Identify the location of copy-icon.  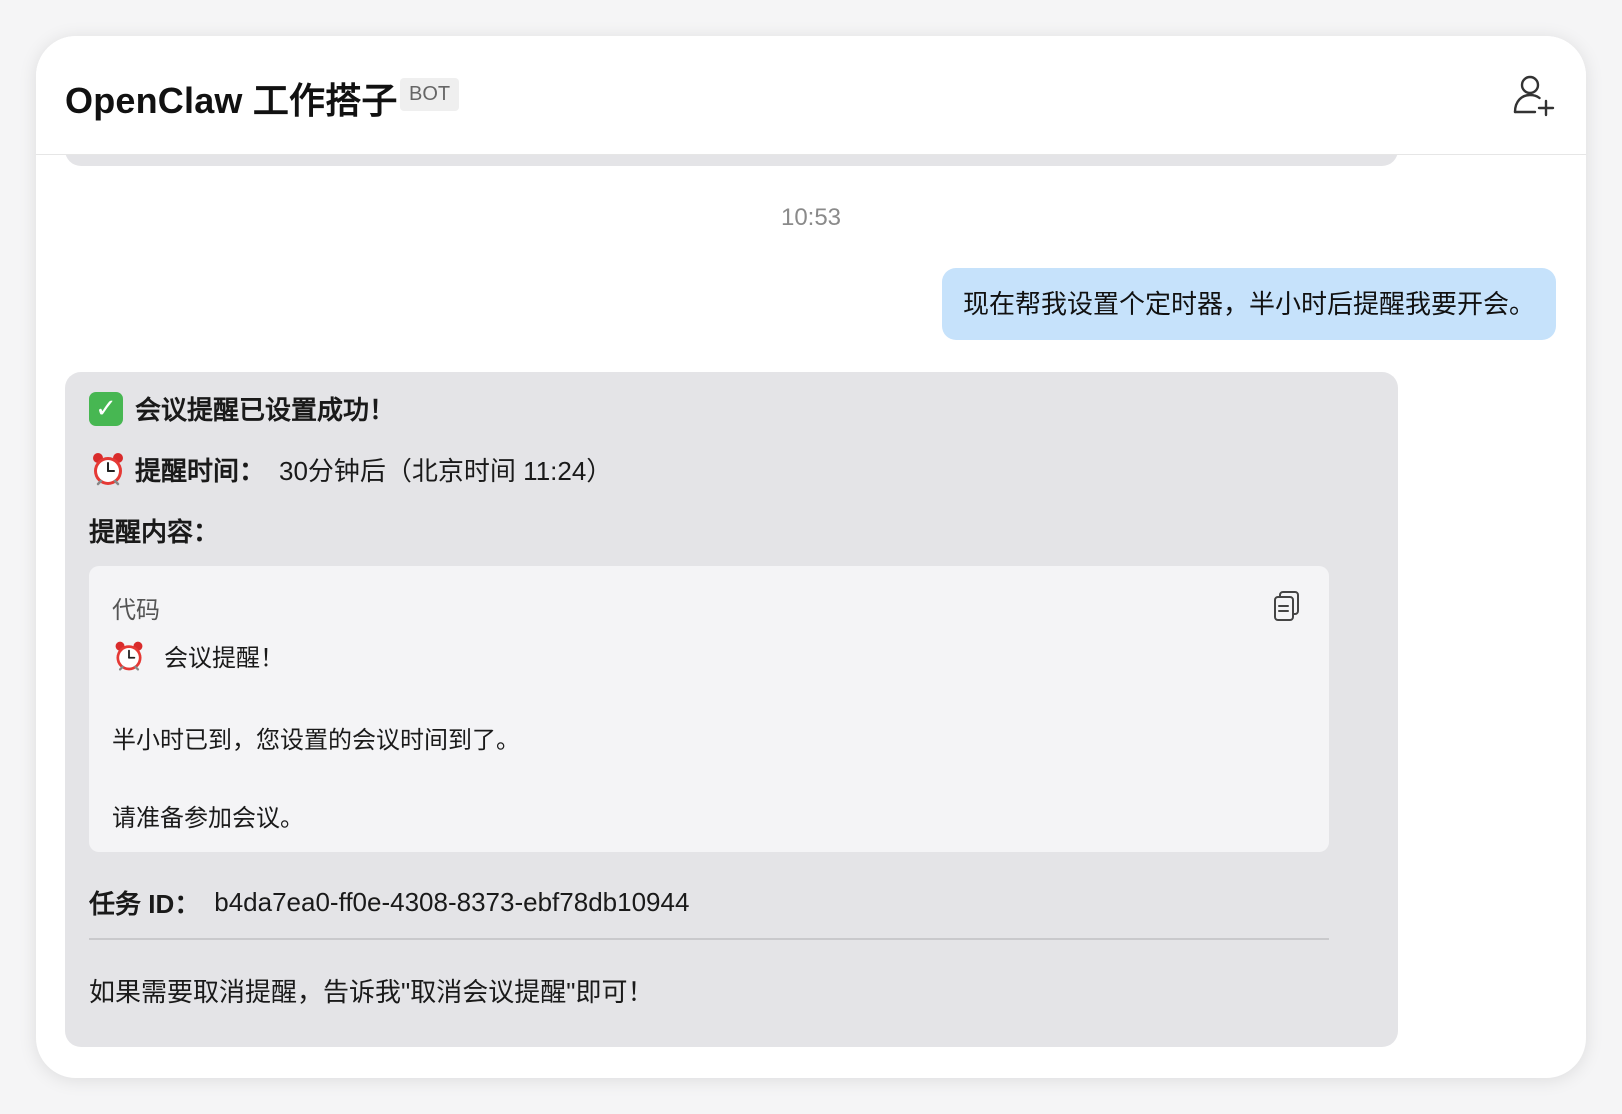
(1287, 606).